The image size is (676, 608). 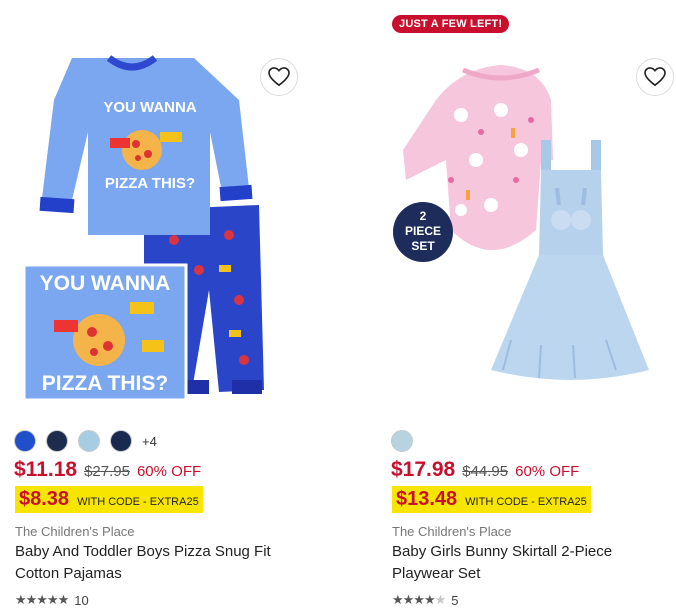 What do you see at coordinates (44, 499) in the screenshot?
I see `code-price: $8.38` at bounding box center [44, 499].